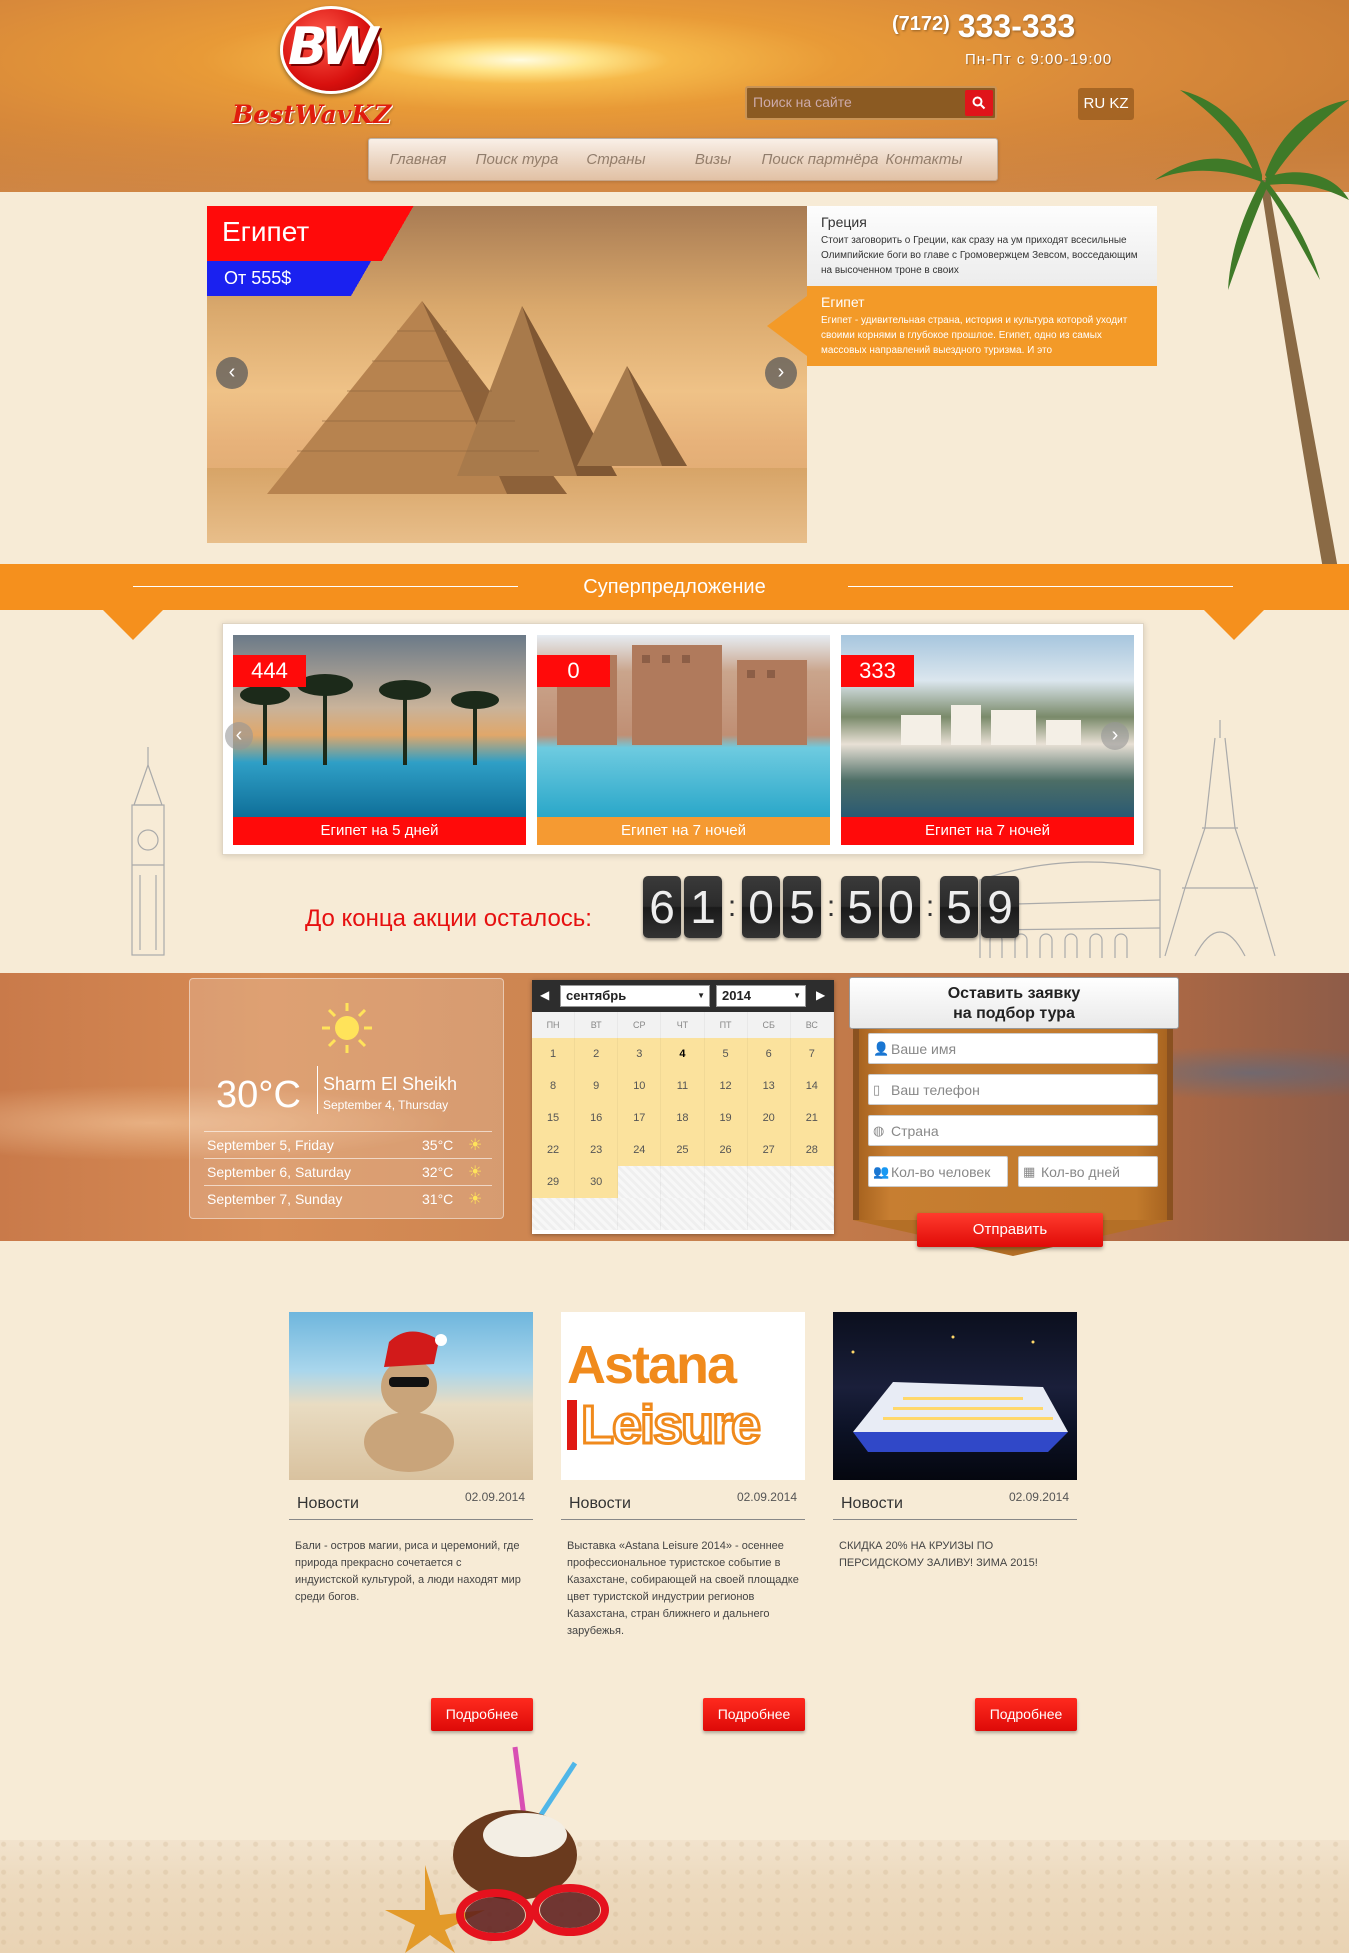 Image resolution: width=1349 pixels, height=1953 pixels. Describe the element at coordinates (938, 1171) in the screenshot. I see `people-count-field: 👥 Кол-во человек` at that location.